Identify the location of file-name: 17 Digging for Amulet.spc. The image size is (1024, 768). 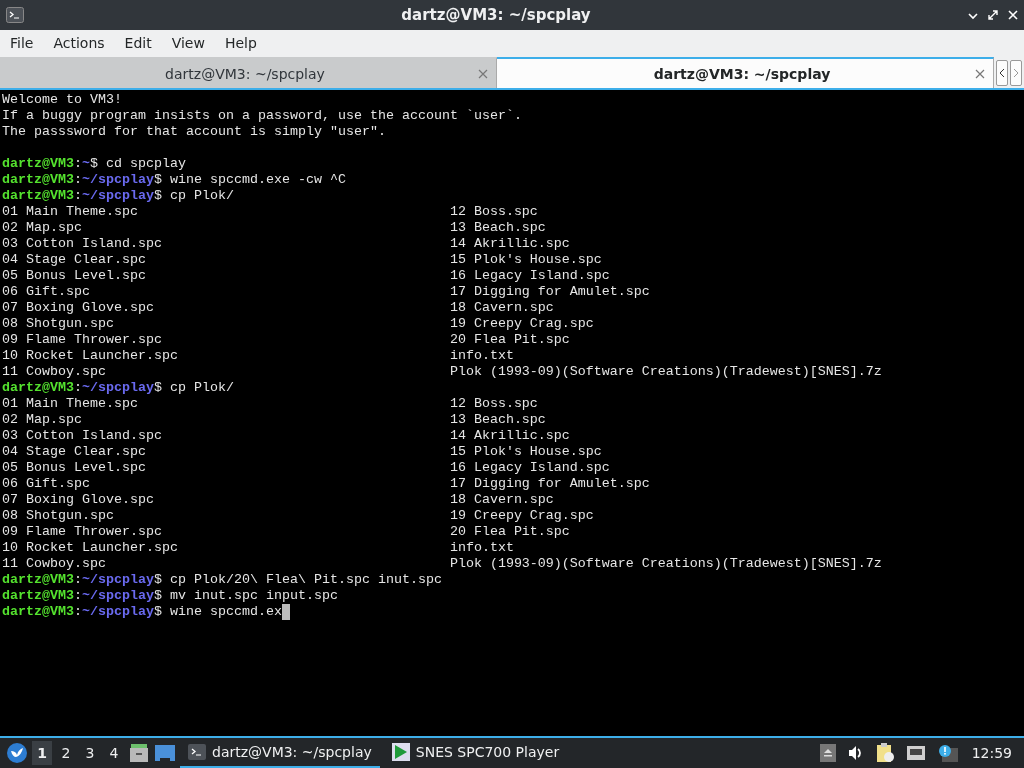
(549, 484).